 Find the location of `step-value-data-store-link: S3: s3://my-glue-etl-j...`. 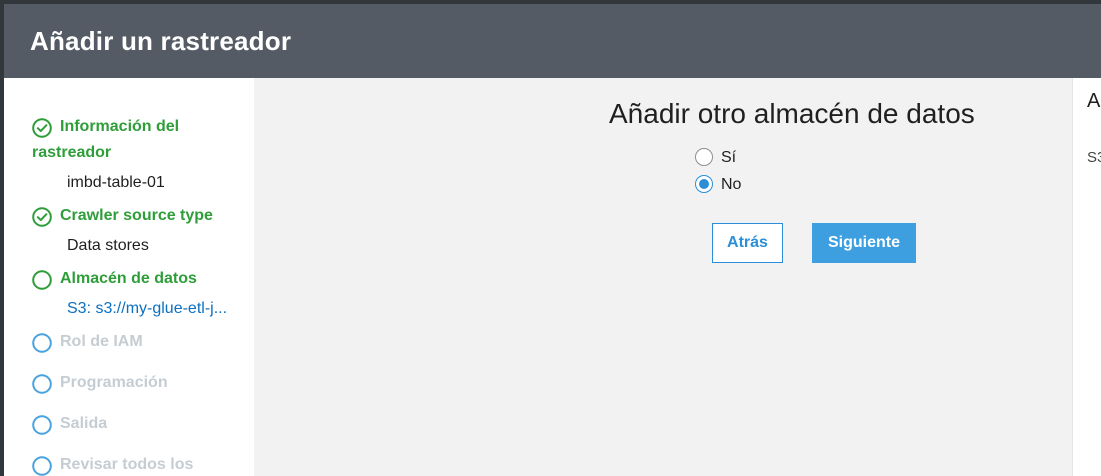

step-value-data-store-link: S3: s3://my-glue-etl-j... is located at coordinates (156, 309).